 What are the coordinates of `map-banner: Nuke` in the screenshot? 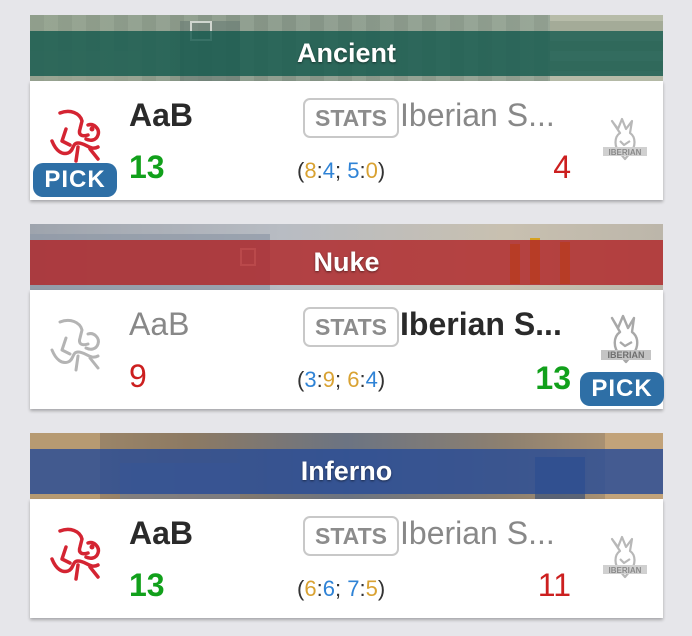 It's located at (346, 257).